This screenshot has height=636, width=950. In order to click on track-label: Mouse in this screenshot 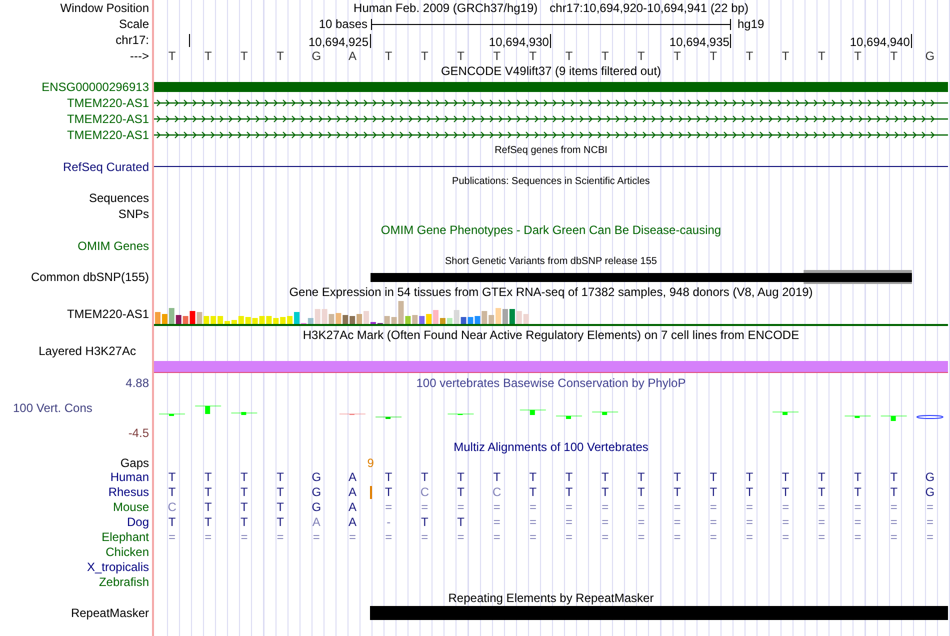, I will do `click(130, 507)`.